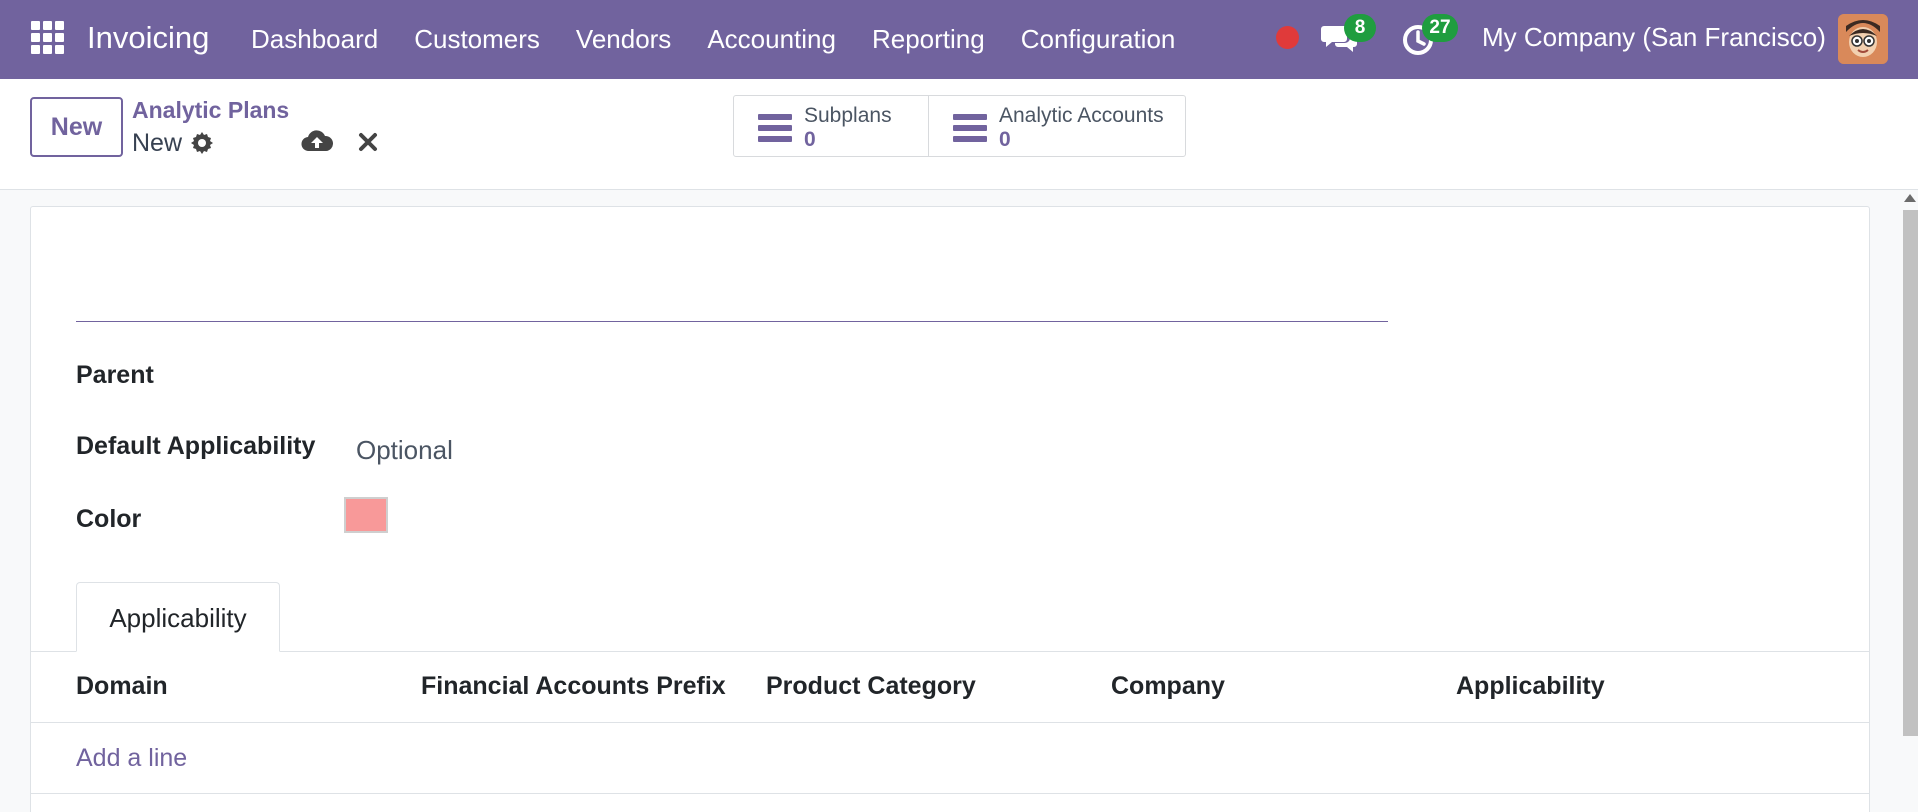 The height and width of the screenshot is (812, 1918). What do you see at coordinates (1530, 686) in the screenshot?
I see `column-applicability: Applicability` at bounding box center [1530, 686].